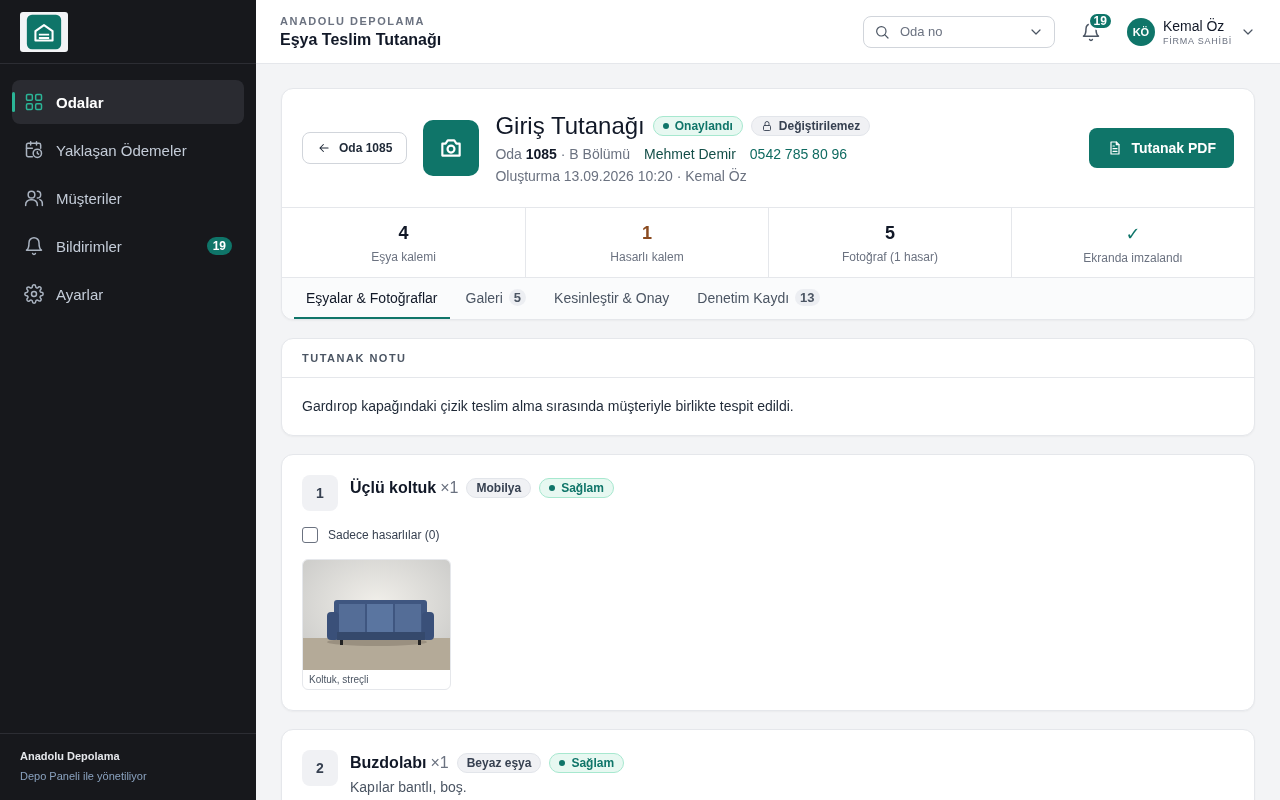 The height and width of the screenshot is (800, 1280). Describe the element at coordinates (128, 198) in the screenshot. I see `sidebar-item: Müşteriler` at that location.